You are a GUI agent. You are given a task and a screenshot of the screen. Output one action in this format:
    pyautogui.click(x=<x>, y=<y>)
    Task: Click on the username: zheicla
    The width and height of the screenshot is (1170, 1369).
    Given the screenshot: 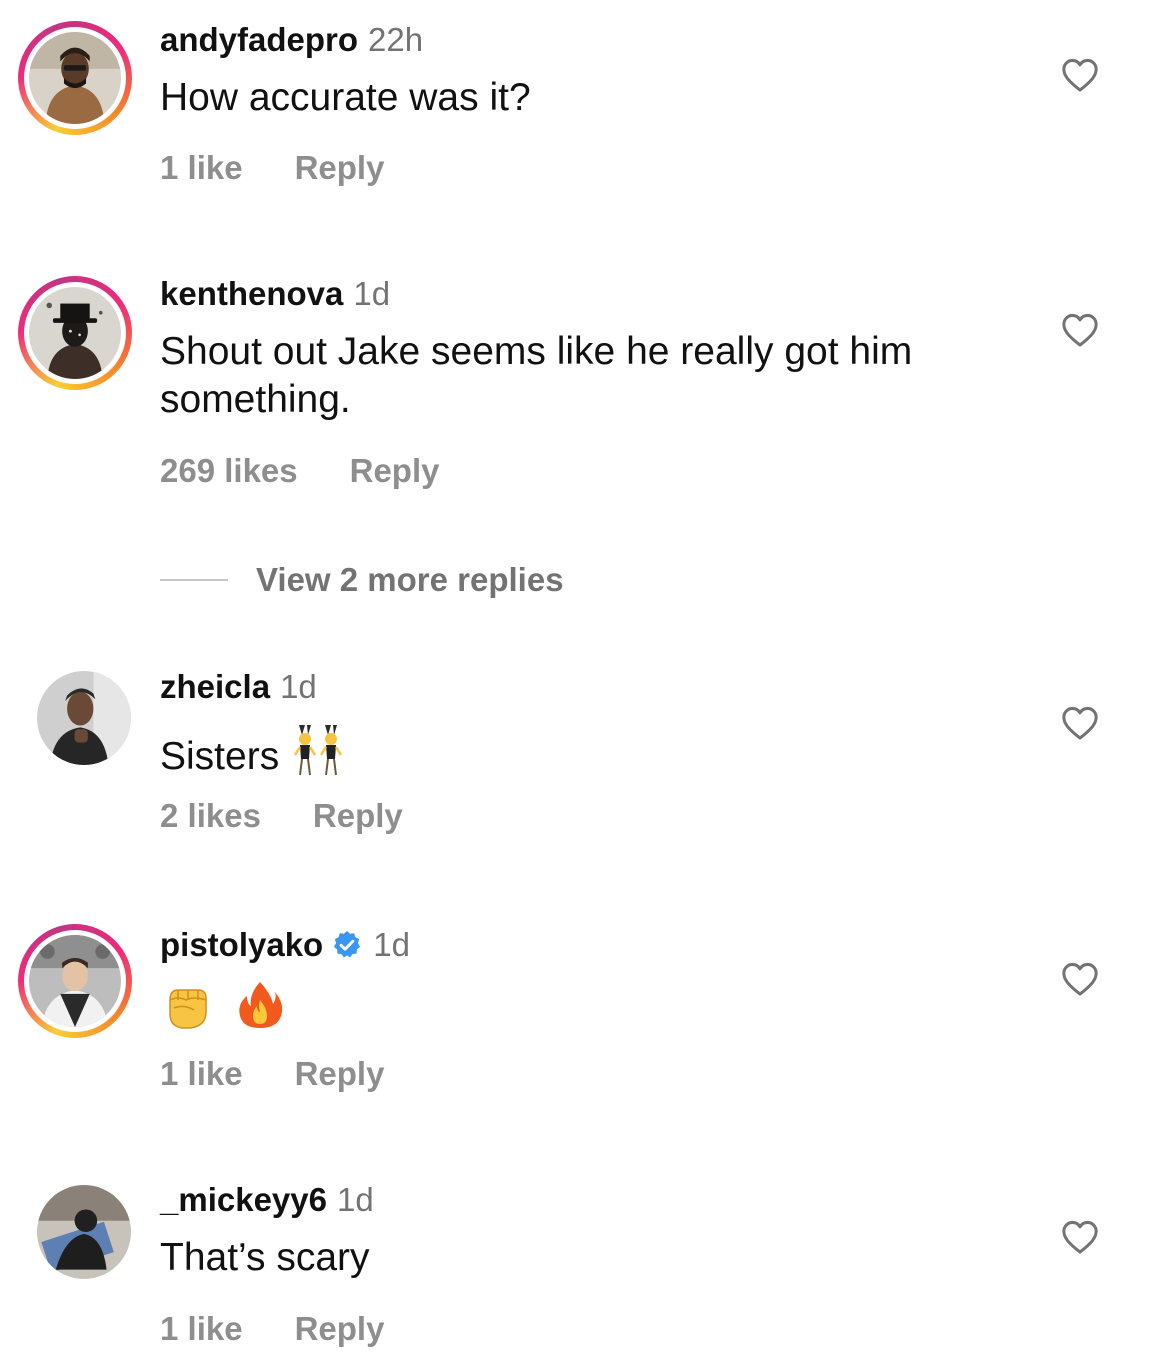 What is the action you would take?
    pyautogui.click(x=215, y=686)
    